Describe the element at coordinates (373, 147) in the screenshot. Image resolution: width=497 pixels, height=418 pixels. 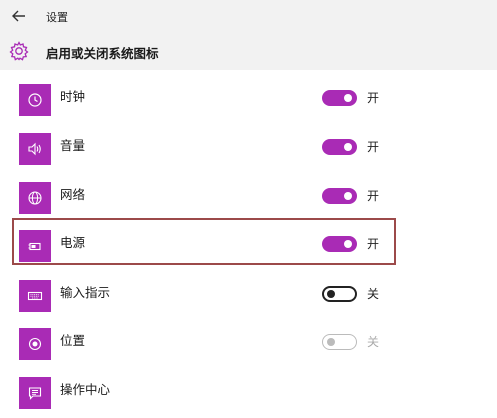
I see `toggle-state-volume: 开` at that location.